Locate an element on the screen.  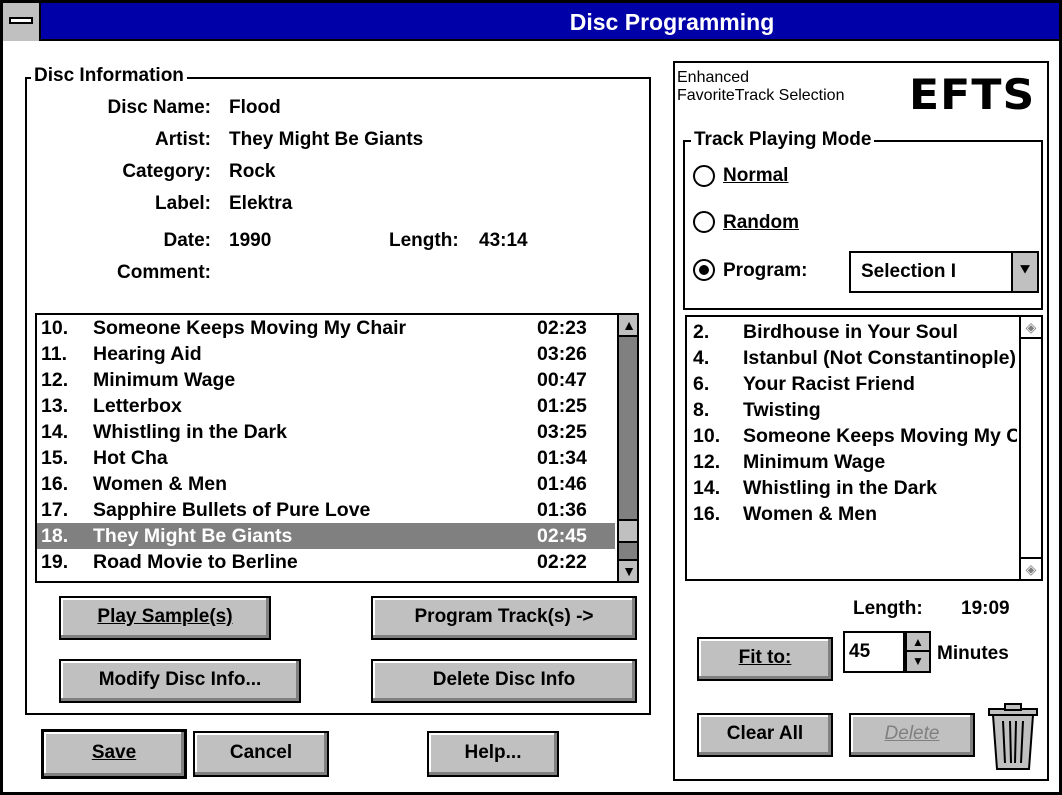
date-label: Date: is located at coordinates (187, 240).